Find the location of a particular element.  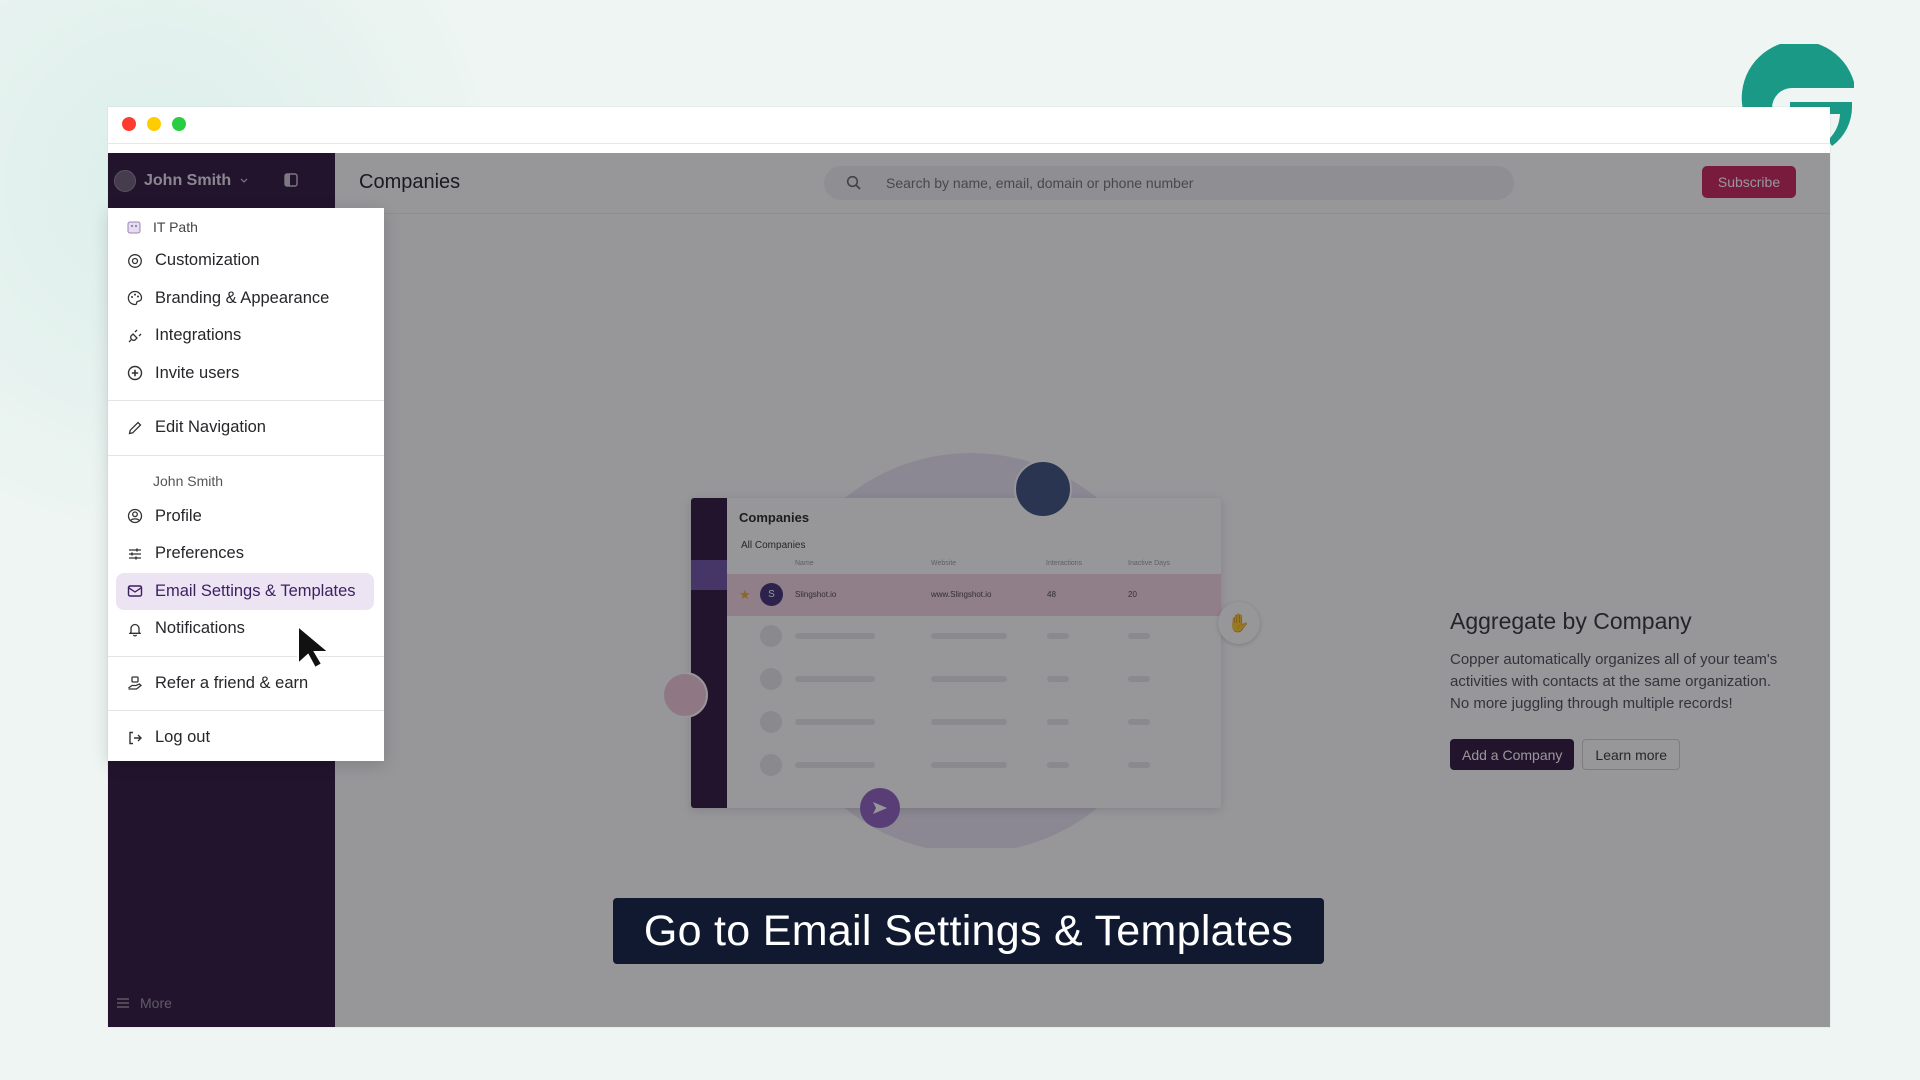

tutorial-caption: Go to Email Settings & Templates is located at coordinates (968, 931).